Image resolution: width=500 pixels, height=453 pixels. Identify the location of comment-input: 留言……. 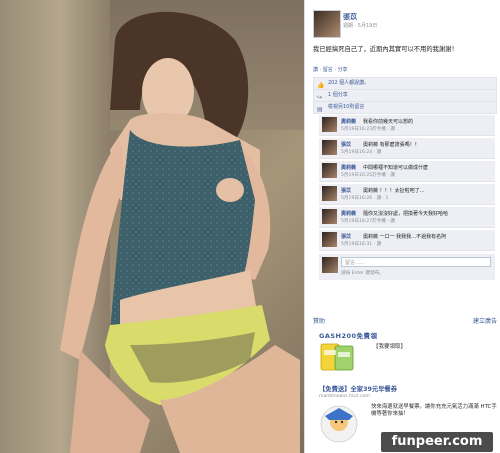
(416, 262).